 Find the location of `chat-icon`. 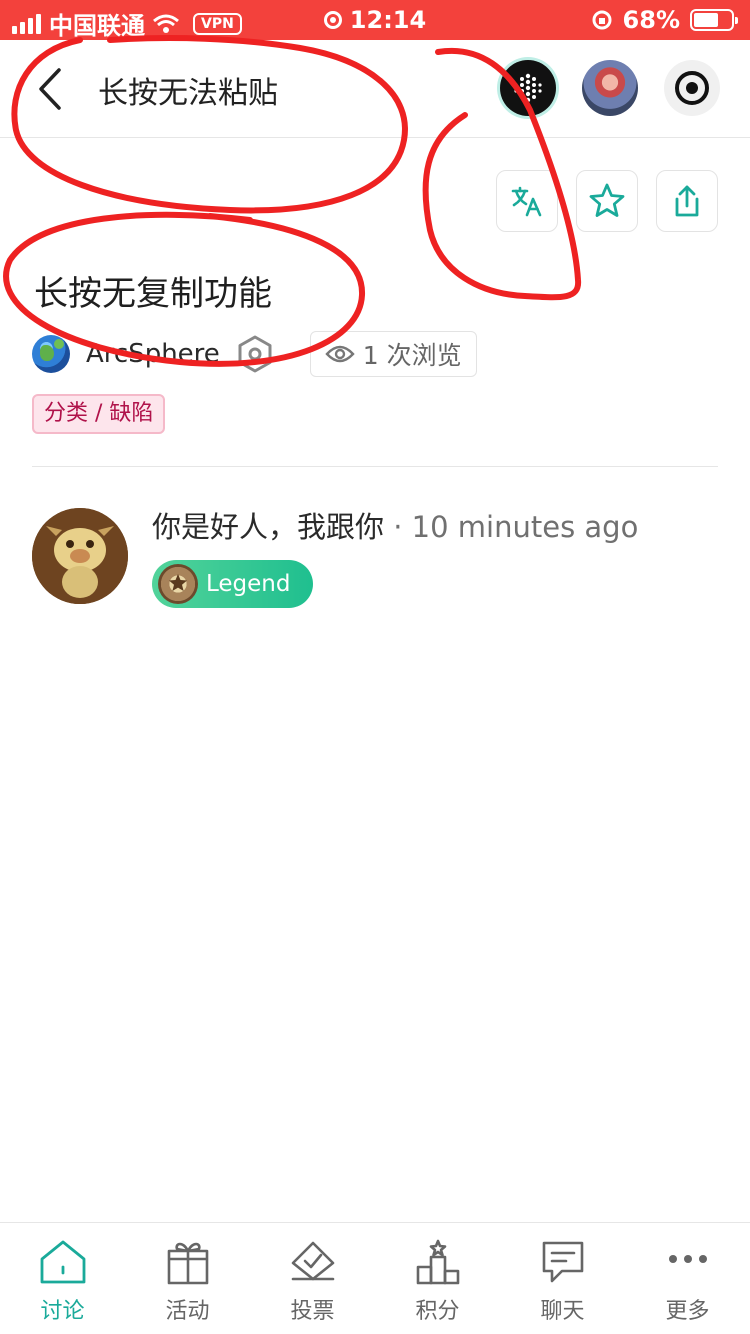

chat-icon is located at coordinates (563, 1262).